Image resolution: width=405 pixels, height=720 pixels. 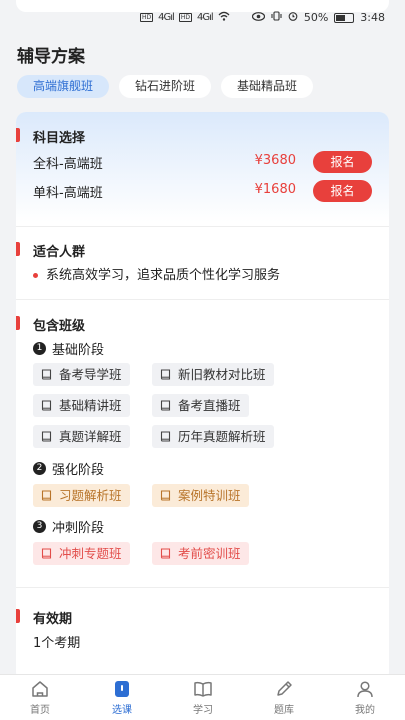 I want to click on alarm-icon, so click(x=293, y=17).